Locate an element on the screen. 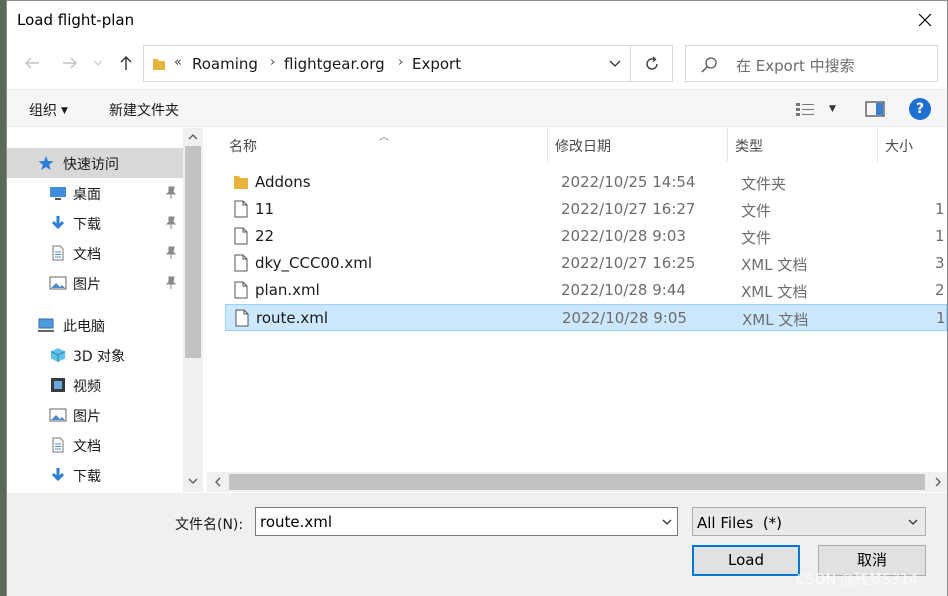 Image resolution: width=948 pixels, height=596 pixels. column-header-name: 名称 is located at coordinates (243, 146).